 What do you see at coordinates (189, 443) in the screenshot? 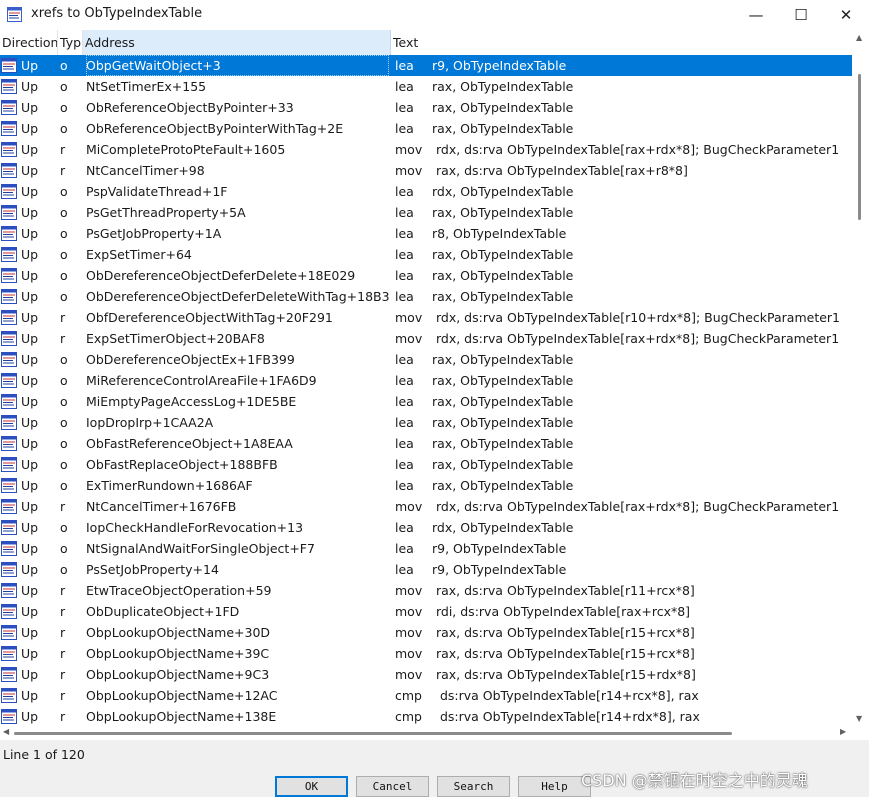
I see `xref-address: ObFastReferenceObject+1A8EAA` at bounding box center [189, 443].